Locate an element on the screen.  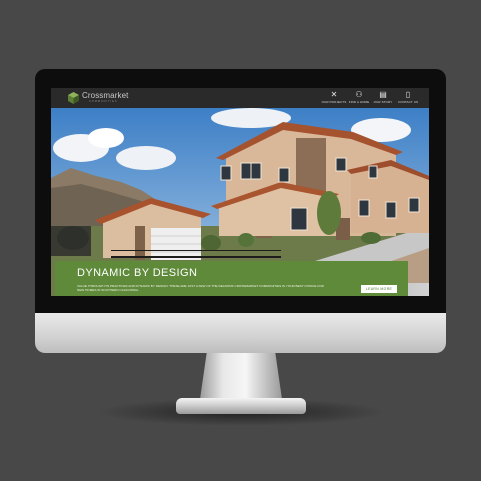
monitor-stand is located at coordinates (241, 377).